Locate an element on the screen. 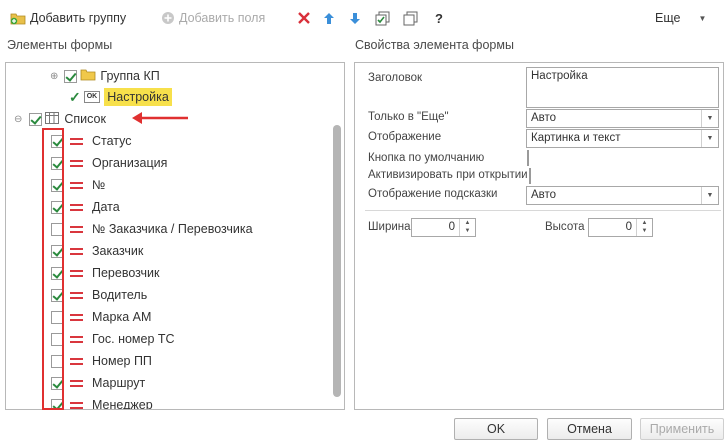 The image size is (728, 445). more-label: Еще is located at coordinates (668, 18).